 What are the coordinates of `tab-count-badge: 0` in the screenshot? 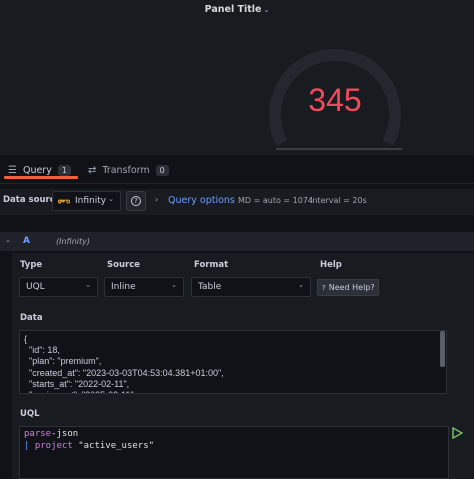 It's located at (162, 170).